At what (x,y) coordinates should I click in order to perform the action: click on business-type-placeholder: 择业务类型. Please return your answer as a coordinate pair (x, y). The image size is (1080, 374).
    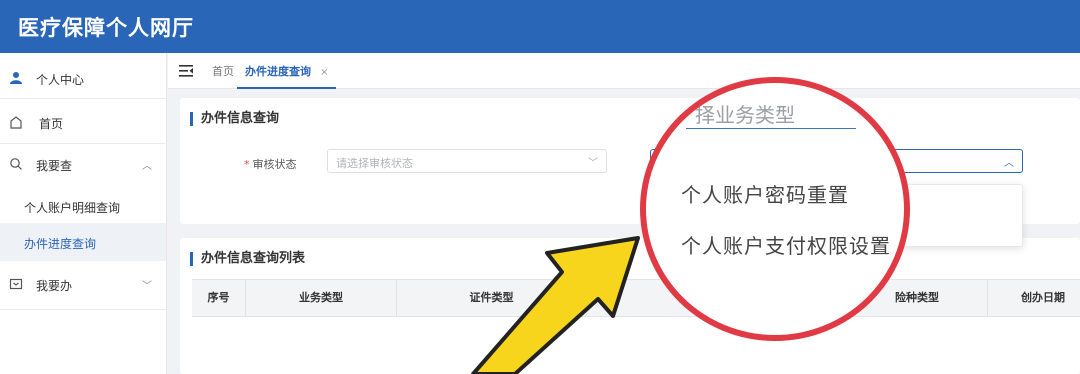
    Looking at the image, I should click on (745, 115).